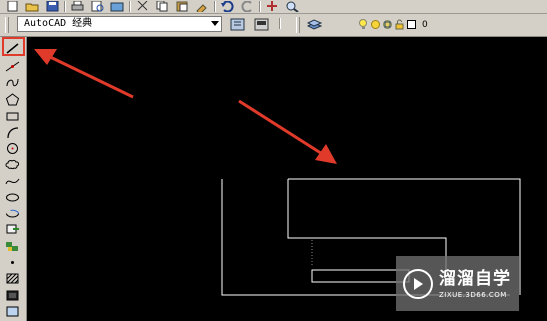  What do you see at coordinates (12, 197) in the screenshot?
I see `ellipse-icon` at bounding box center [12, 197].